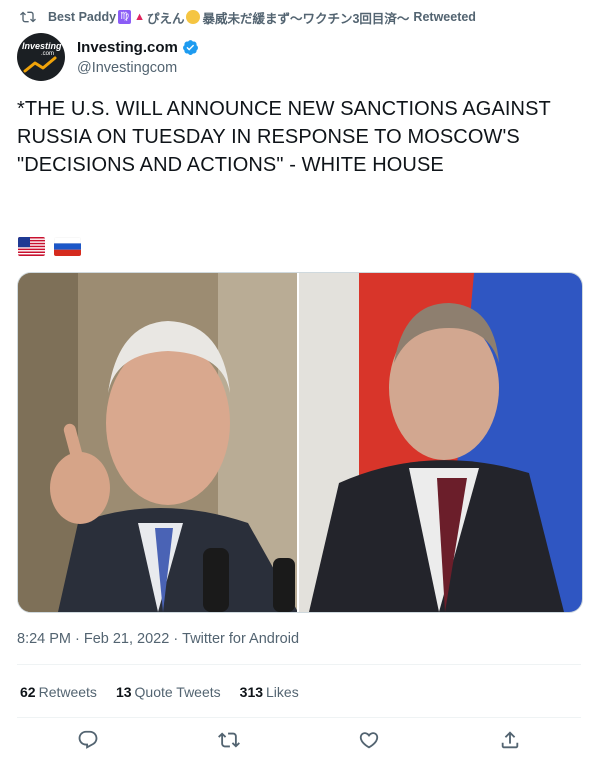 The image size is (598, 765). Describe the element at coordinates (177, 692) in the screenshot. I see `quotes-label: Quote Tweets` at that location.